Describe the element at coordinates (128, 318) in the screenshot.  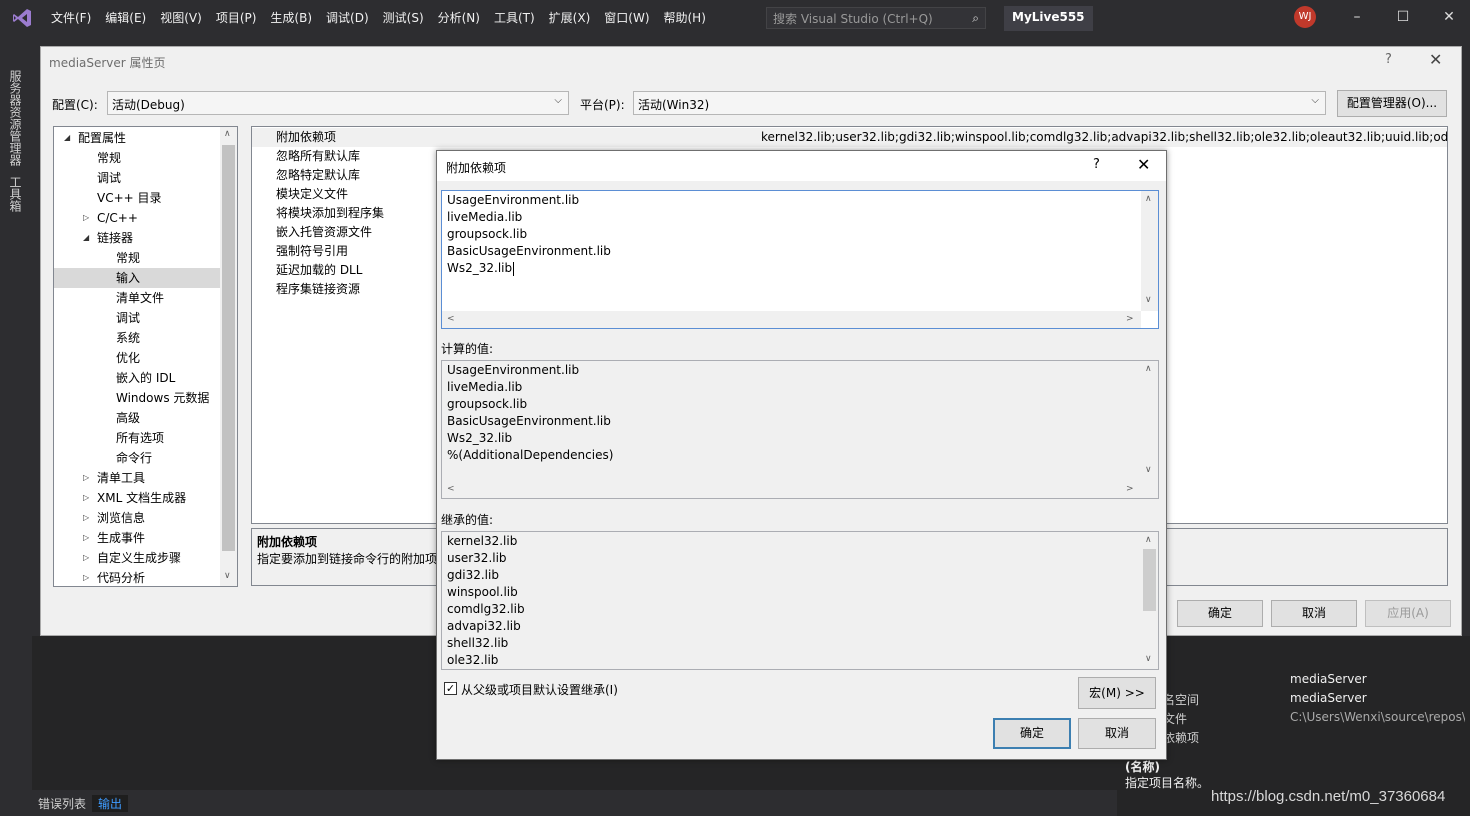
I see `tree-item-label: 调试` at that location.